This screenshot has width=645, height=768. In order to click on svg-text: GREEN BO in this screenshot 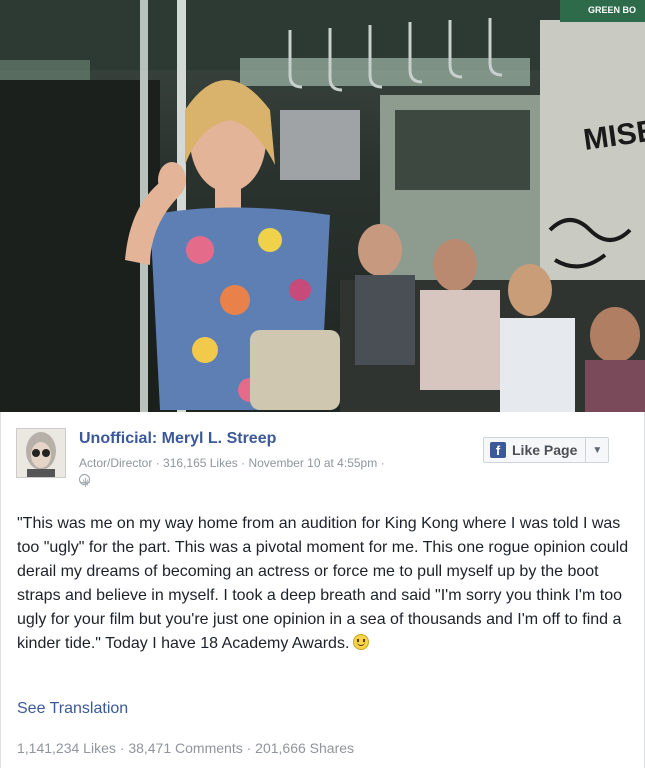, I will do `click(612, 10)`.